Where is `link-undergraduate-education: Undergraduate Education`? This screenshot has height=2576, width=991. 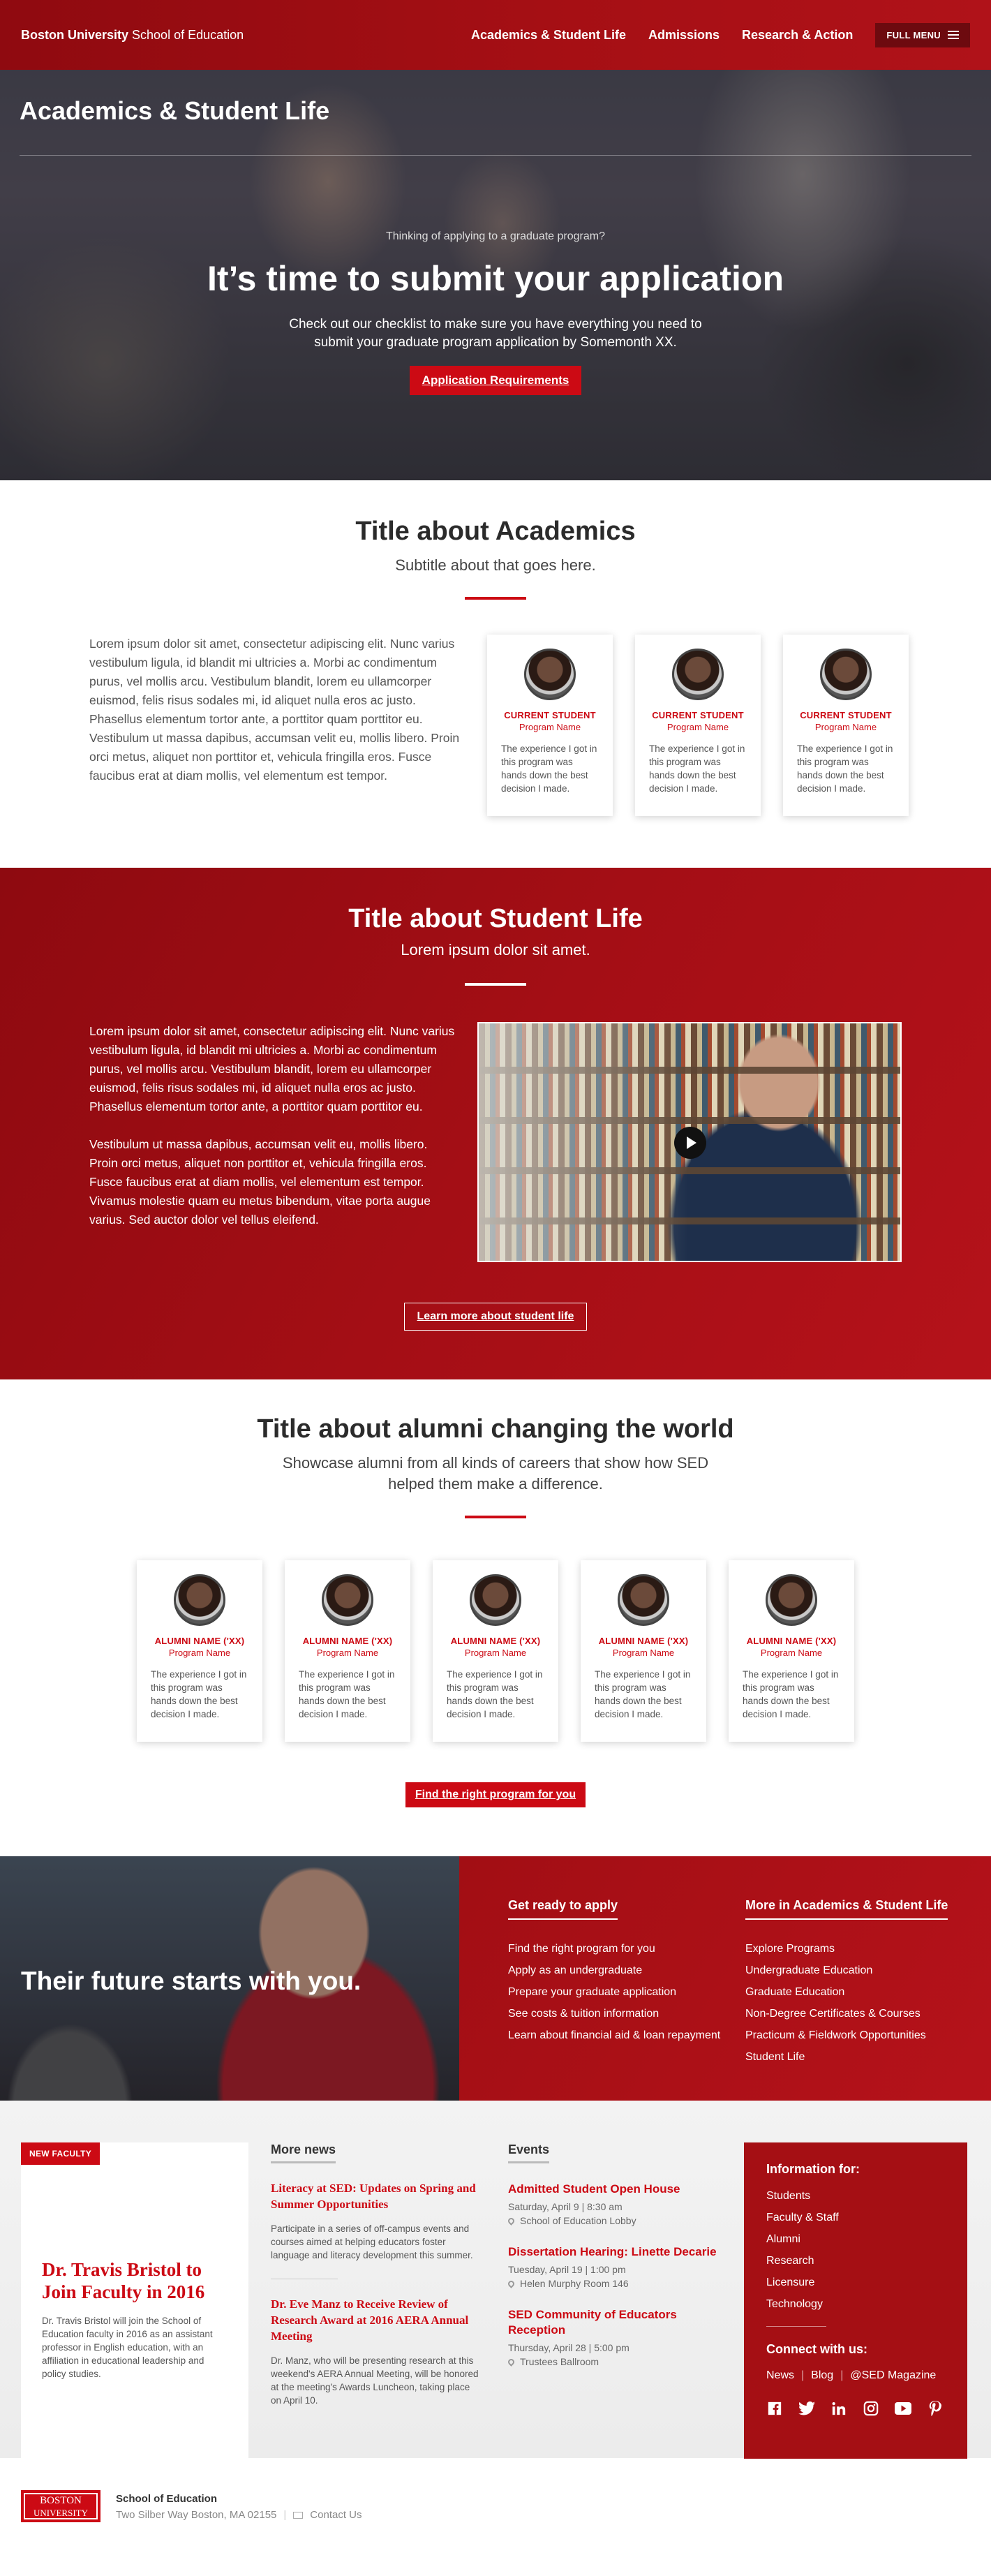 link-undergraduate-education: Undergraduate Education is located at coordinates (864, 1970).